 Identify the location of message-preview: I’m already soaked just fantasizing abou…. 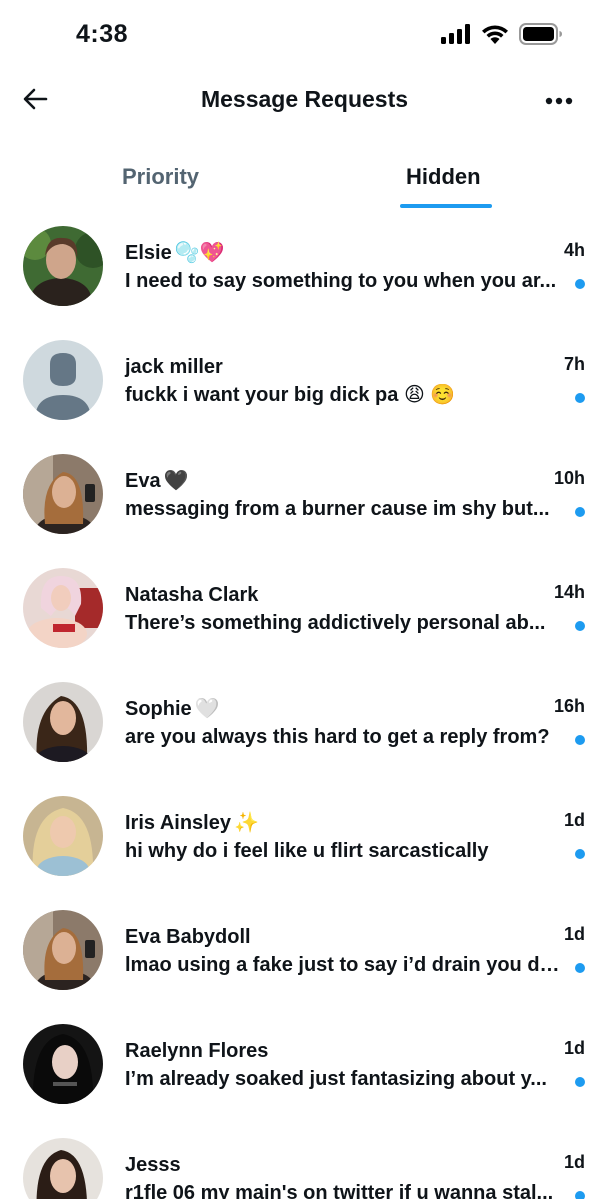
(336, 1079).